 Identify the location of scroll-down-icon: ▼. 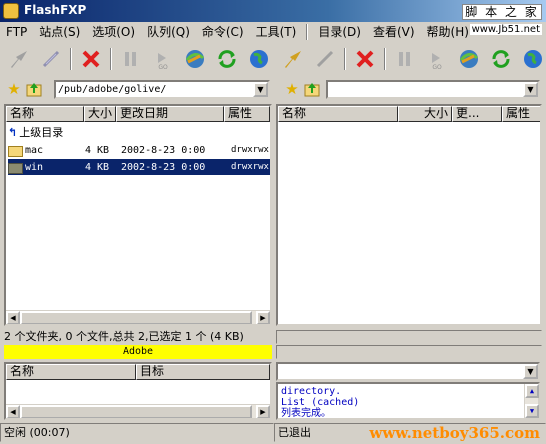
(532, 411).